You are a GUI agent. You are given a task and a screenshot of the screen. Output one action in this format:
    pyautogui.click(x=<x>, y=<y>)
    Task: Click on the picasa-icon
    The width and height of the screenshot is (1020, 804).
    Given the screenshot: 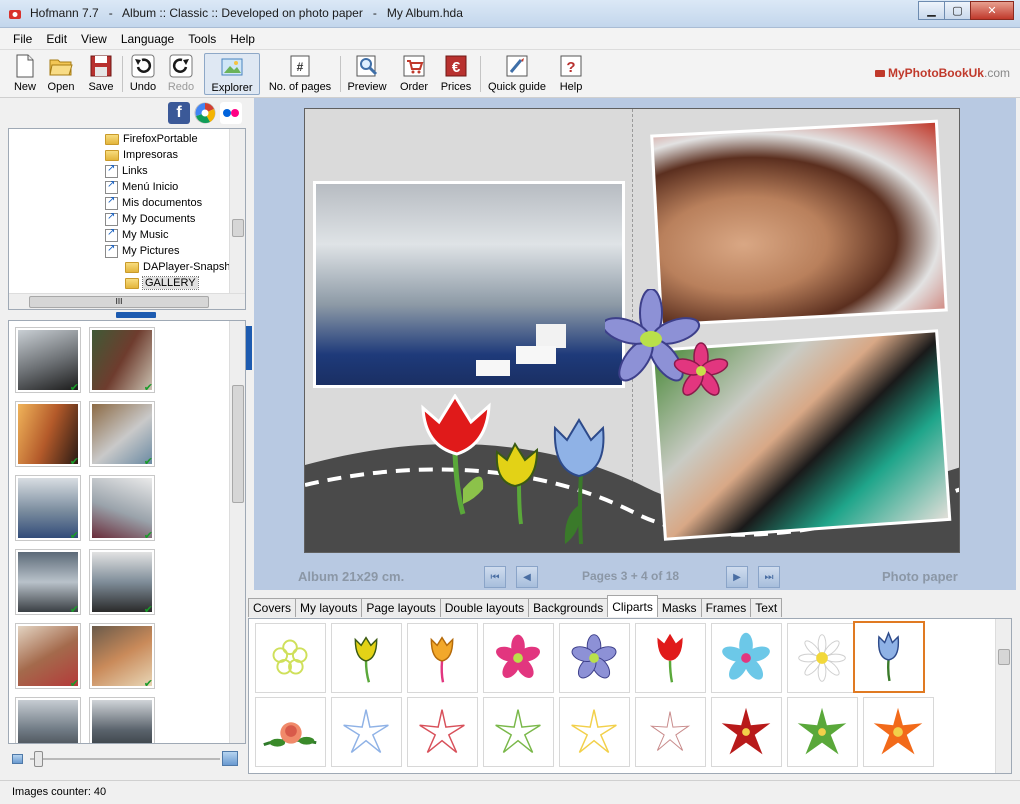 What is the action you would take?
    pyautogui.click(x=205, y=113)
    